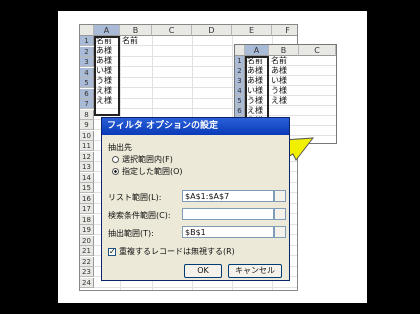 The width and height of the screenshot is (420, 314). I want to click on list-range-picker-icon, so click(280, 196).